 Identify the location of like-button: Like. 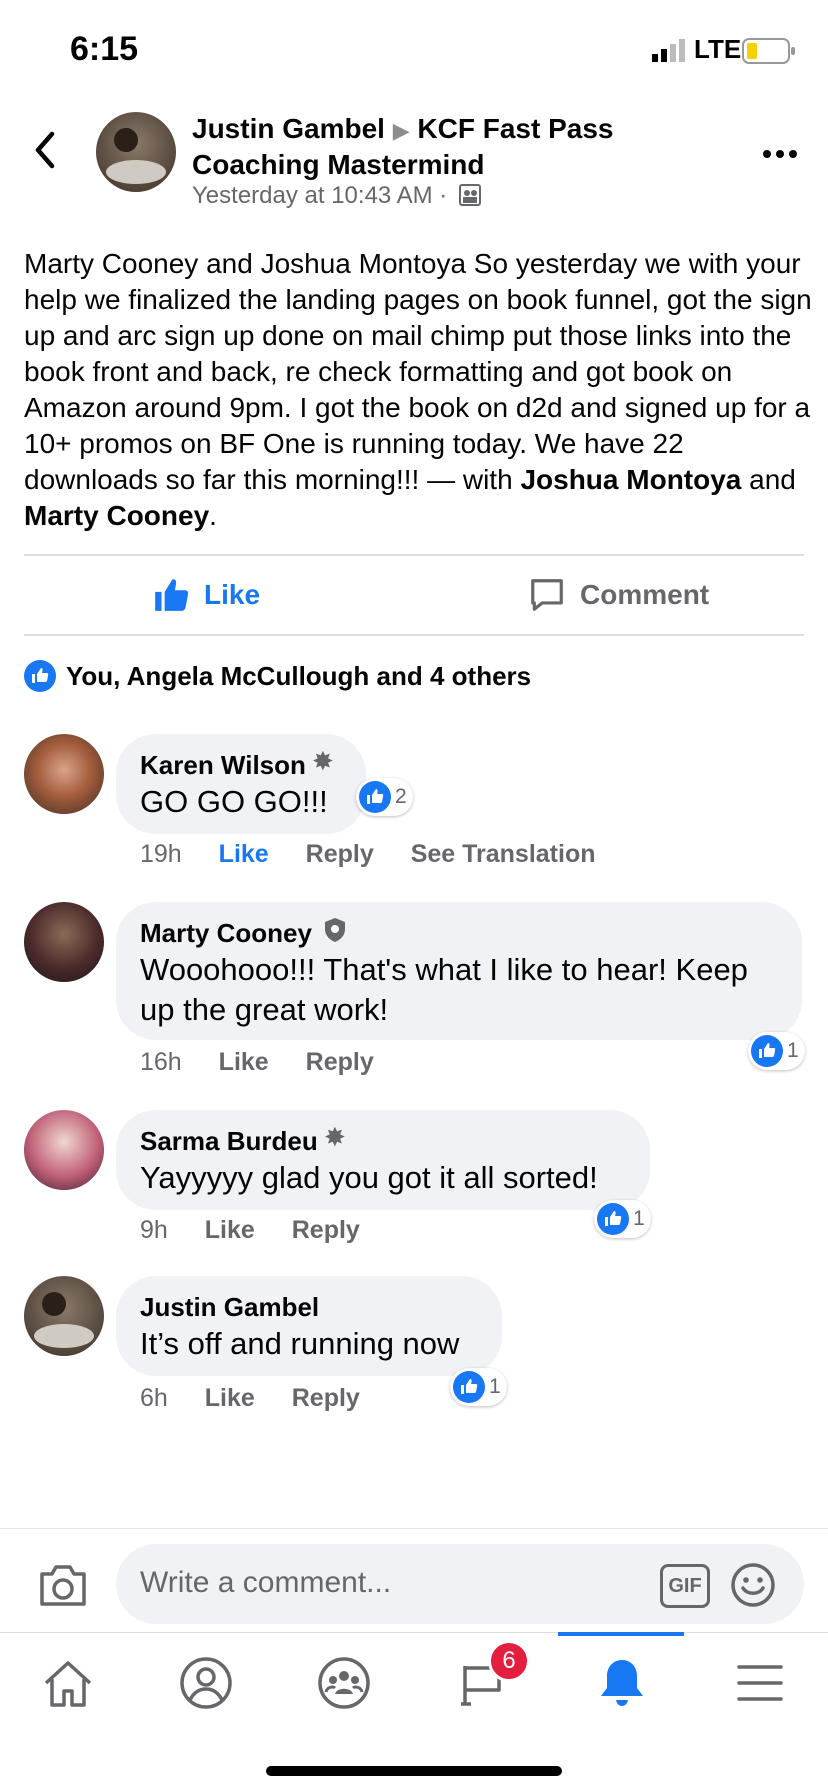
(206, 595).